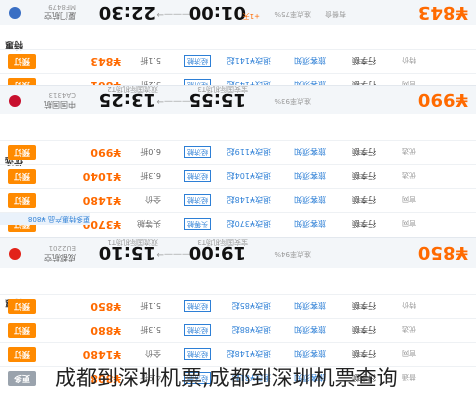  I want to click on fare-row: 预订 ¥850 5.1折 经济舱 退改¥85起 旅客须知 行李额 特价, so click(238, 306).